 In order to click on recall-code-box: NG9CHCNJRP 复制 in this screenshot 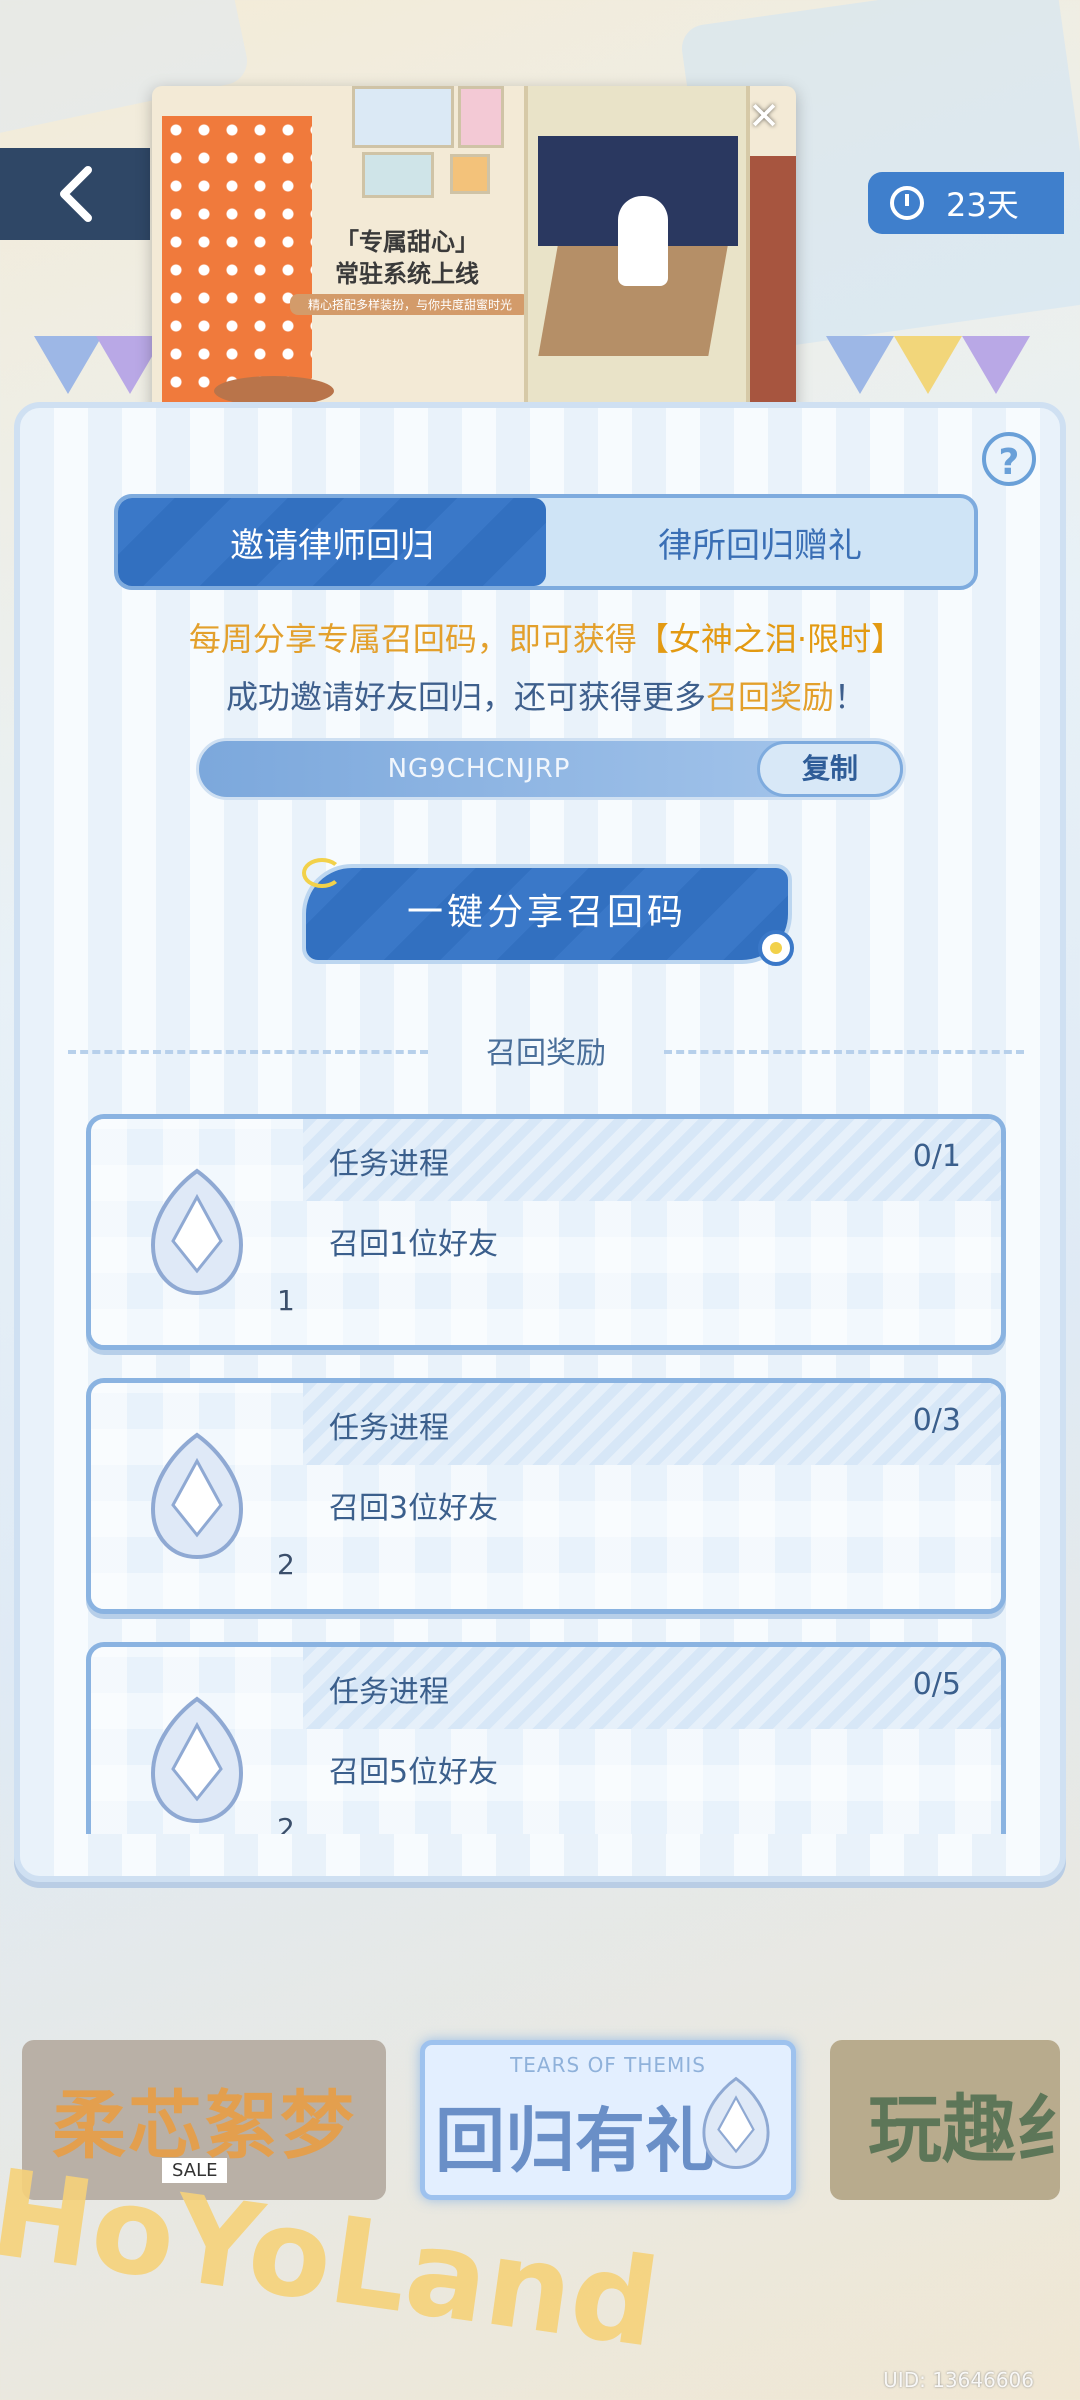, I will do `click(551, 769)`.